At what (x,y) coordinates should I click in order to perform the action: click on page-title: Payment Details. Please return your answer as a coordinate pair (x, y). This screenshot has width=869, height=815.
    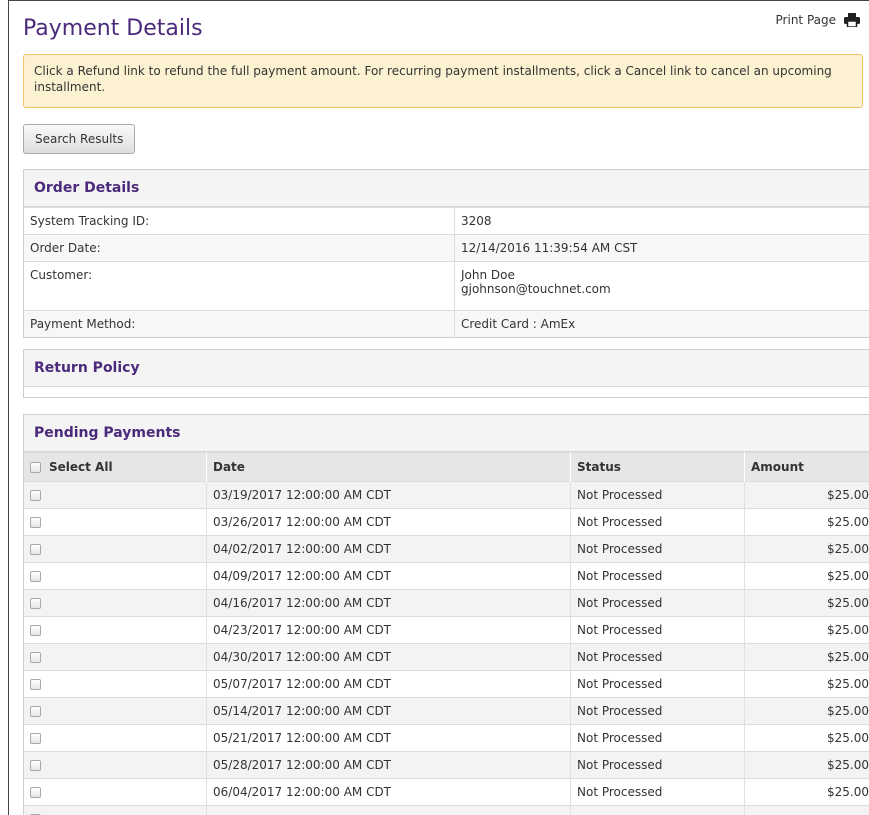
    Looking at the image, I should click on (113, 28).